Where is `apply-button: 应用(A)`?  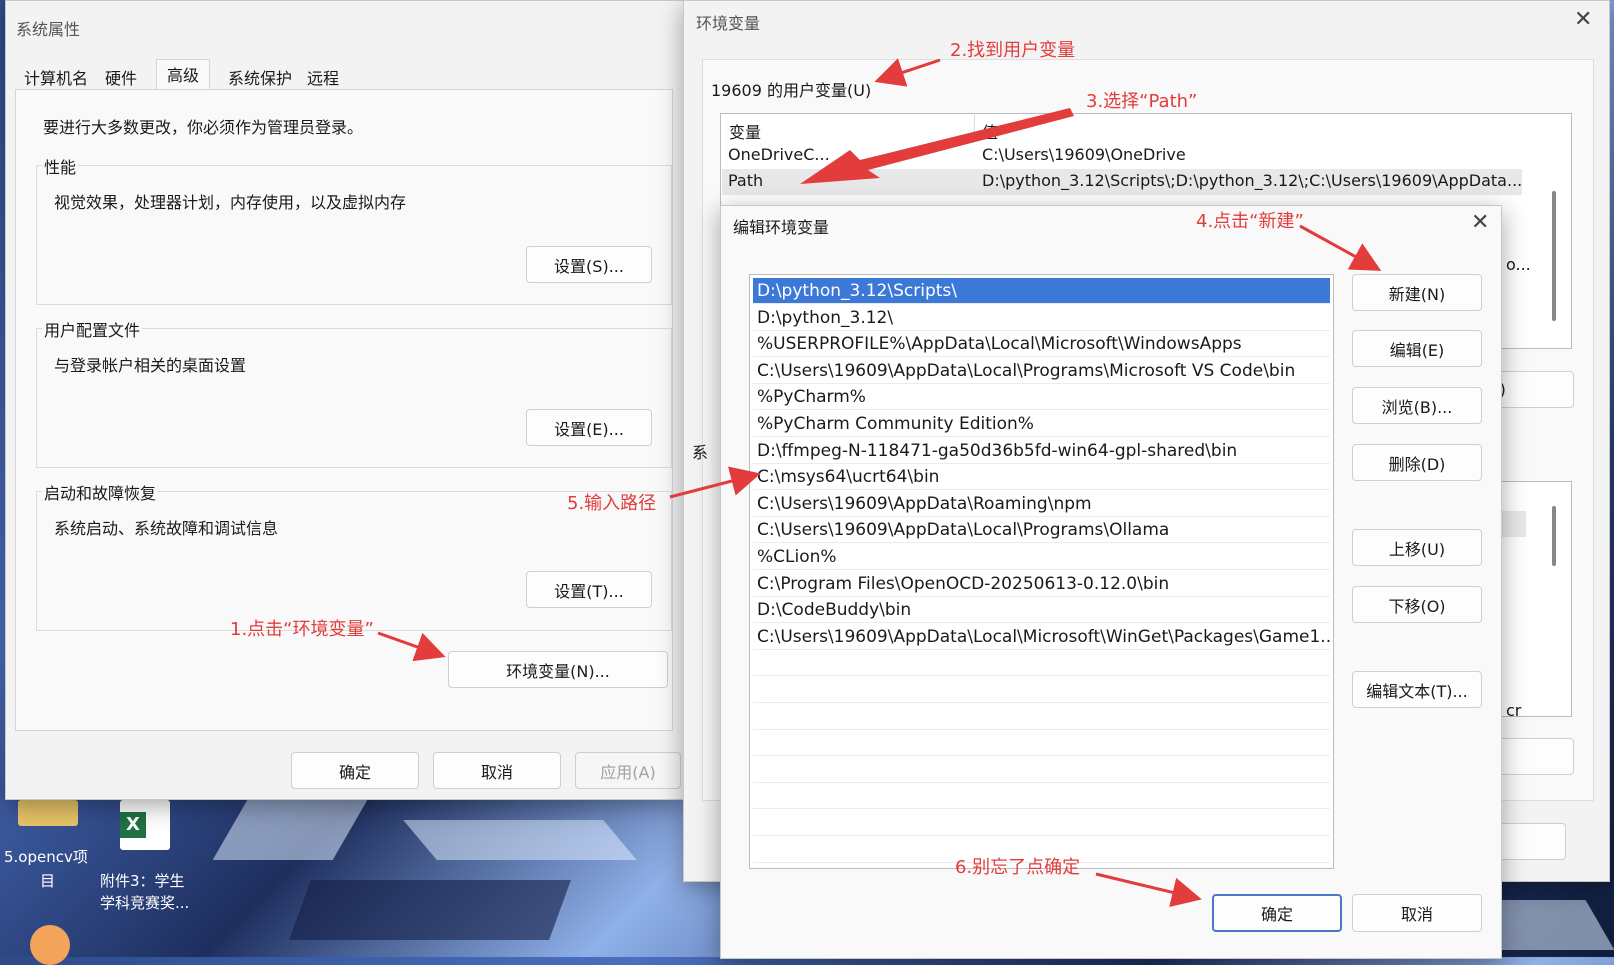 apply-button: 应用(A) is located at coordinates (628, 770).